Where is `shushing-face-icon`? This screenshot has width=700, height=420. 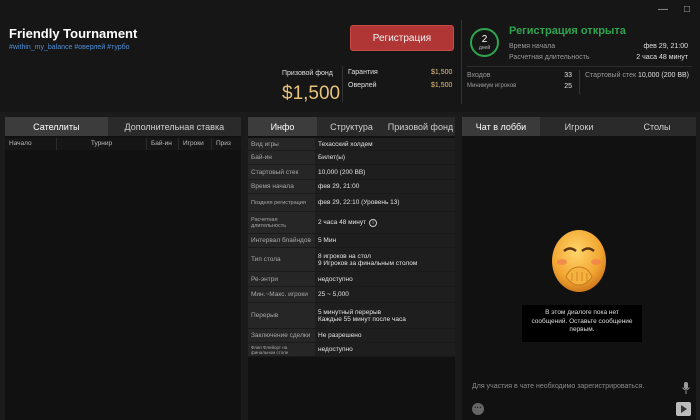
shushing-face-icon is located at coordinates (579, 261).